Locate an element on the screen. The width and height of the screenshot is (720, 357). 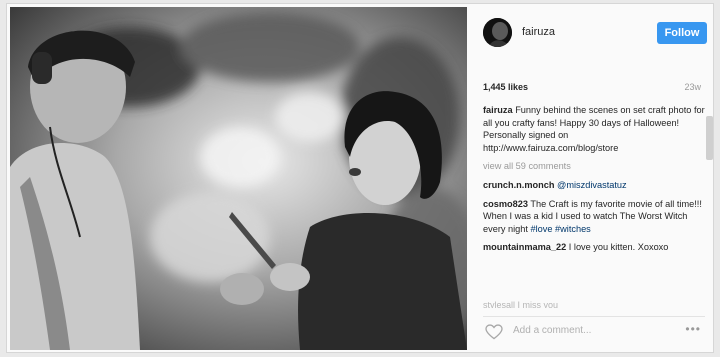
avatar is located at coordinates (497, 32).